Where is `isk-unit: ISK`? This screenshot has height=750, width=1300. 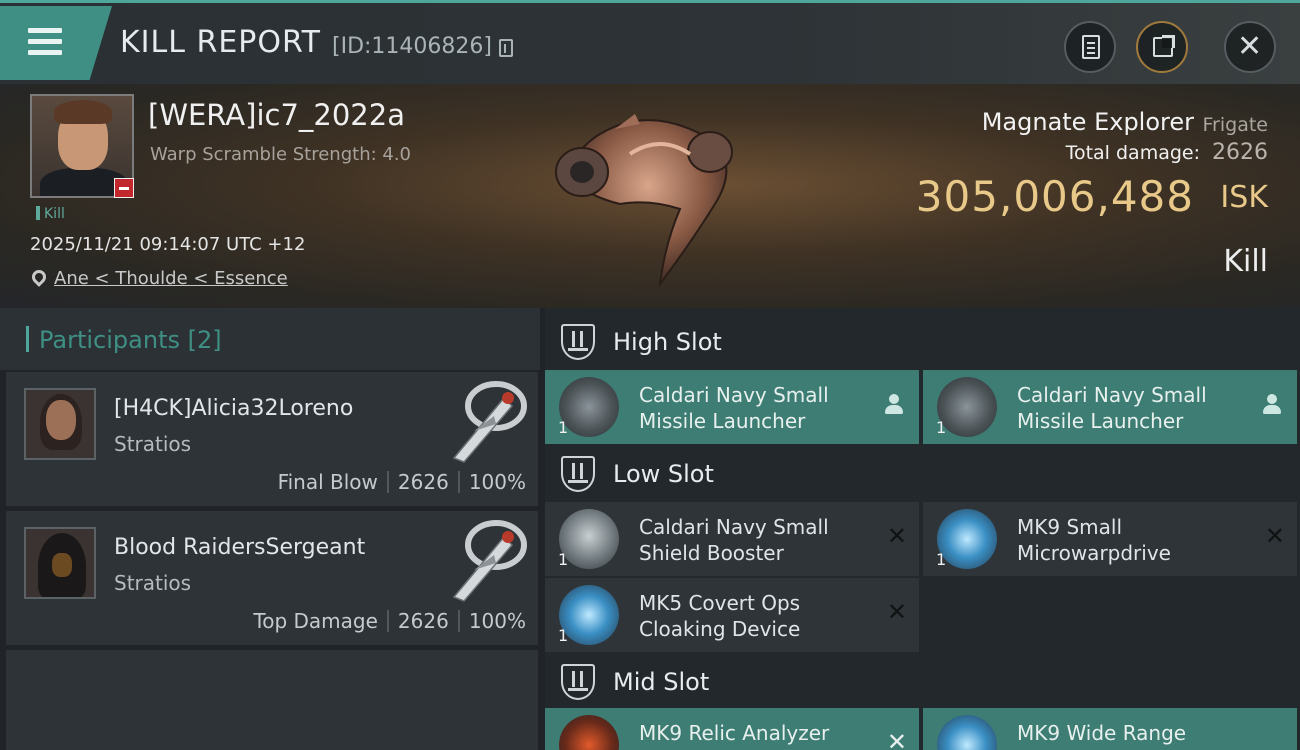
isk-unit: ISK is located at coordinates (1244, 197).